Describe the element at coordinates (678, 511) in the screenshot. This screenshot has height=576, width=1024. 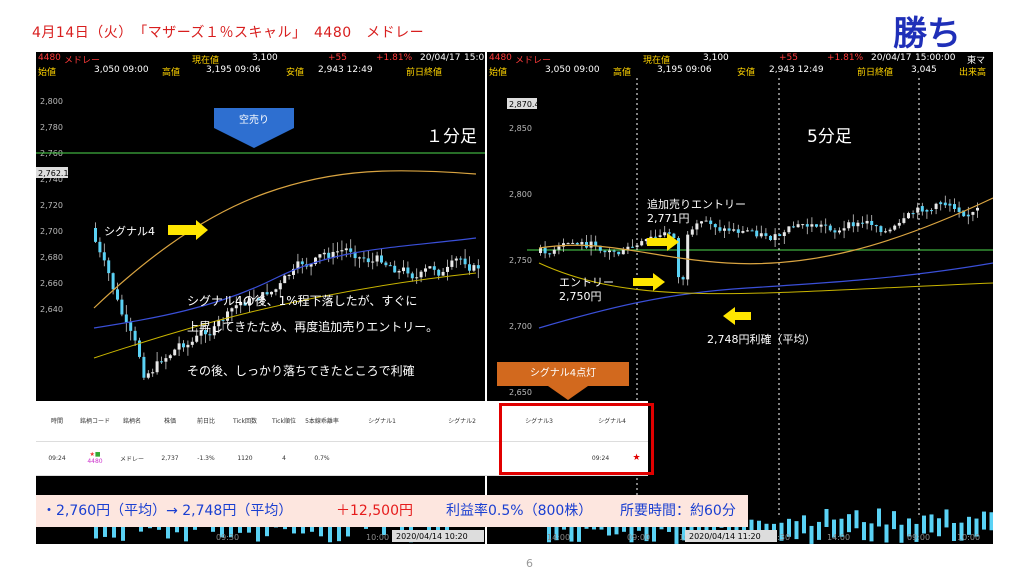
I see `summary-duration: 所要時間：約60分` at that location.